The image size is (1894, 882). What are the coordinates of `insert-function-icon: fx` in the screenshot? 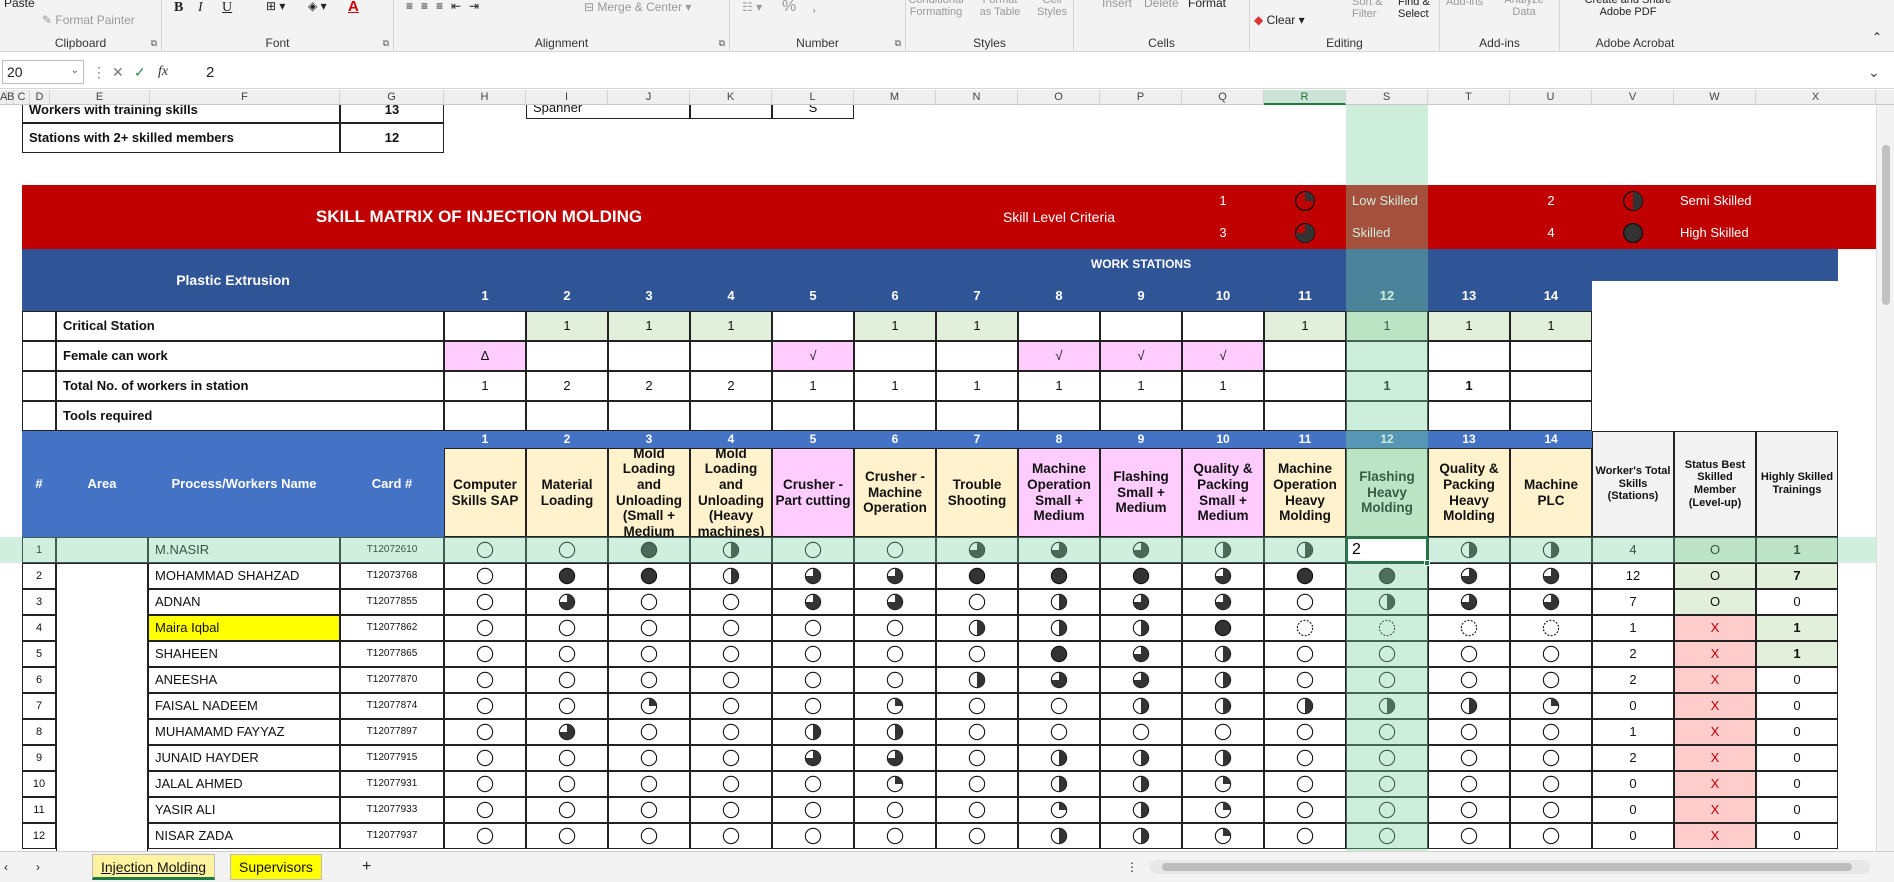 It's located at (163, 72).